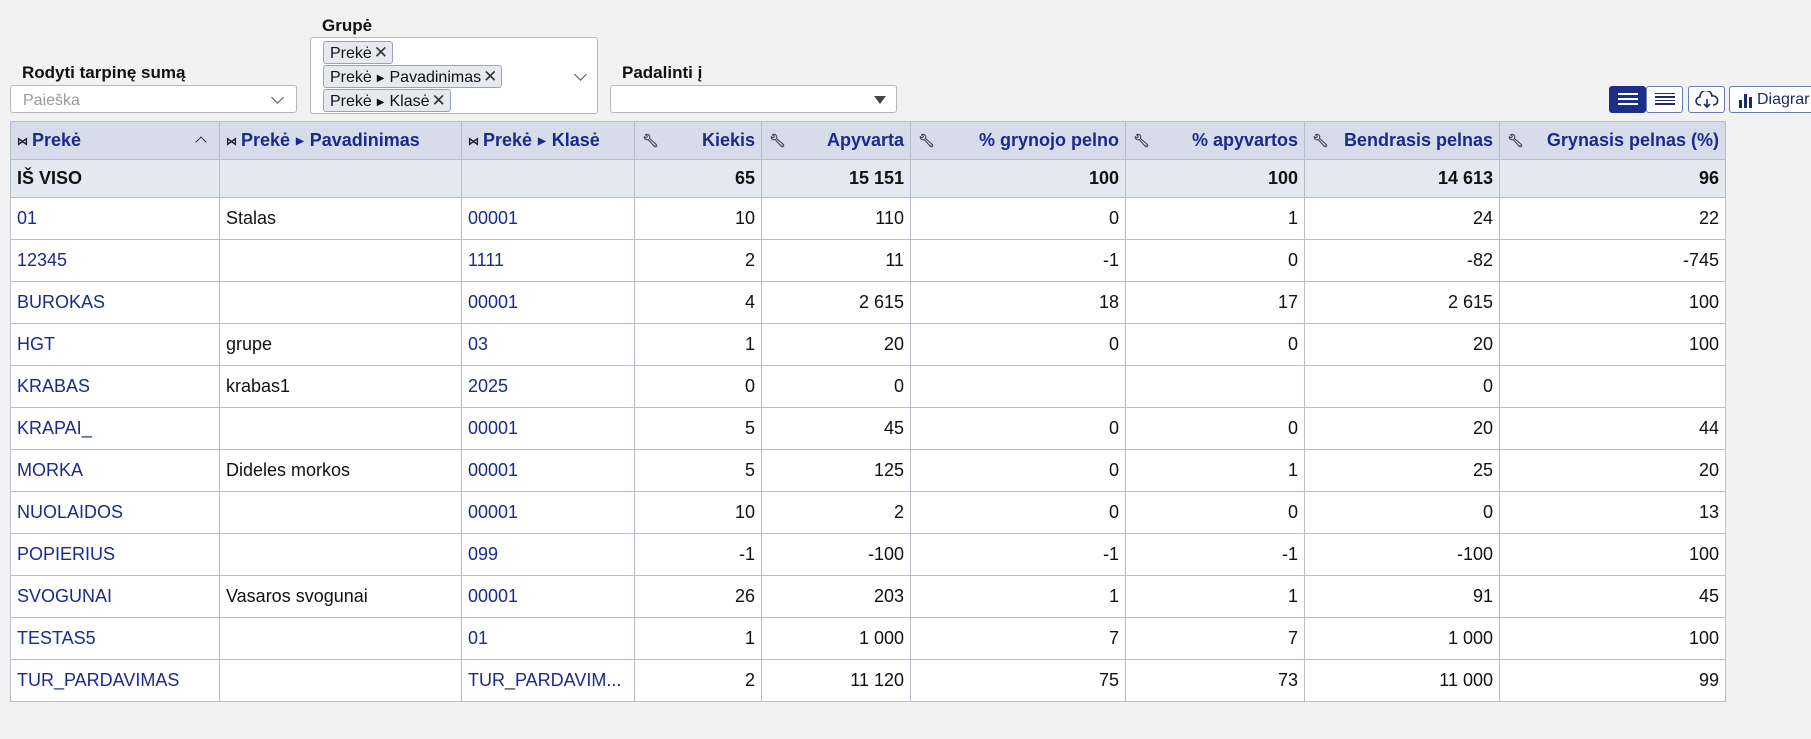 The width and height of the screenshot is (1811, 739). Describe the element at coordinates (868, 470) in the screenshot. I see `table-row: MORKA Dideles morkos 00001 5 125 0 1 25 20` at that location.